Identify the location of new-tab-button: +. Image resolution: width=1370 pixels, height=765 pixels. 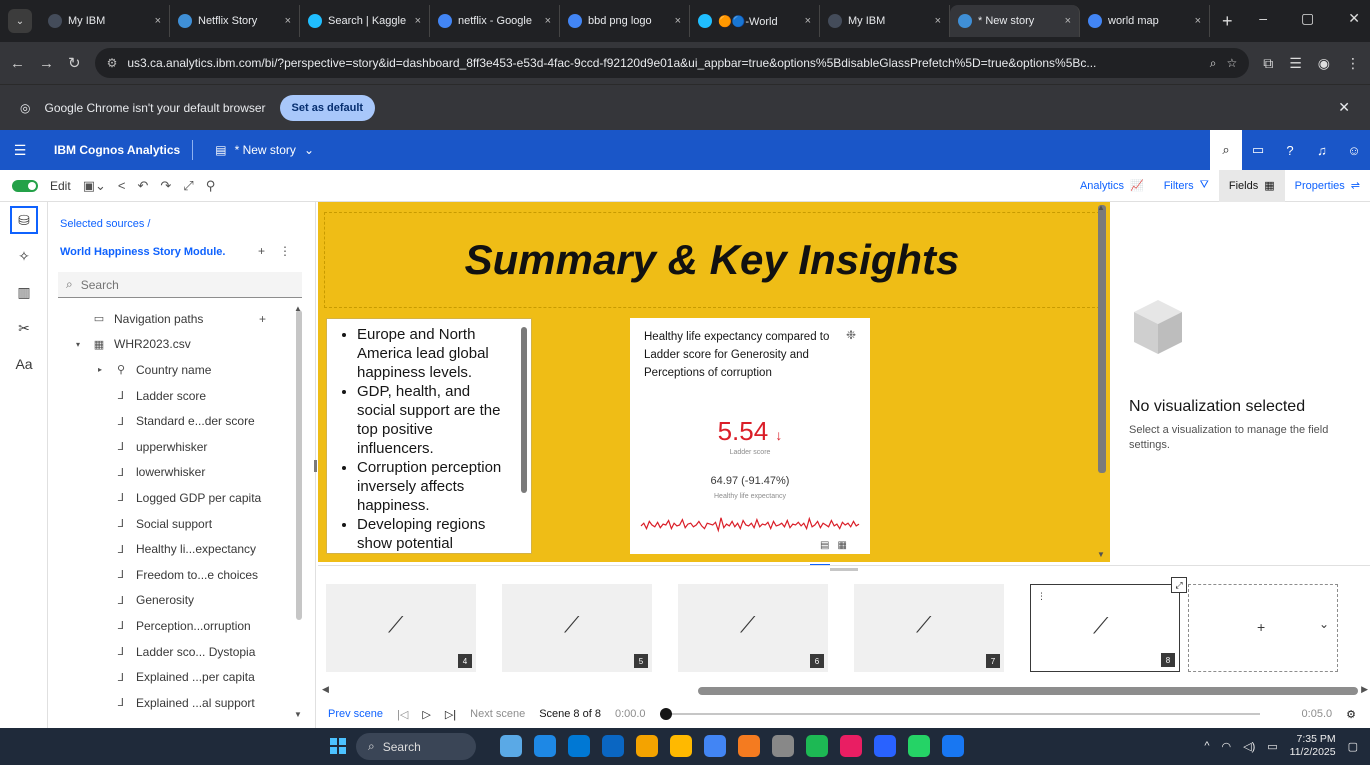
(1227, 21).